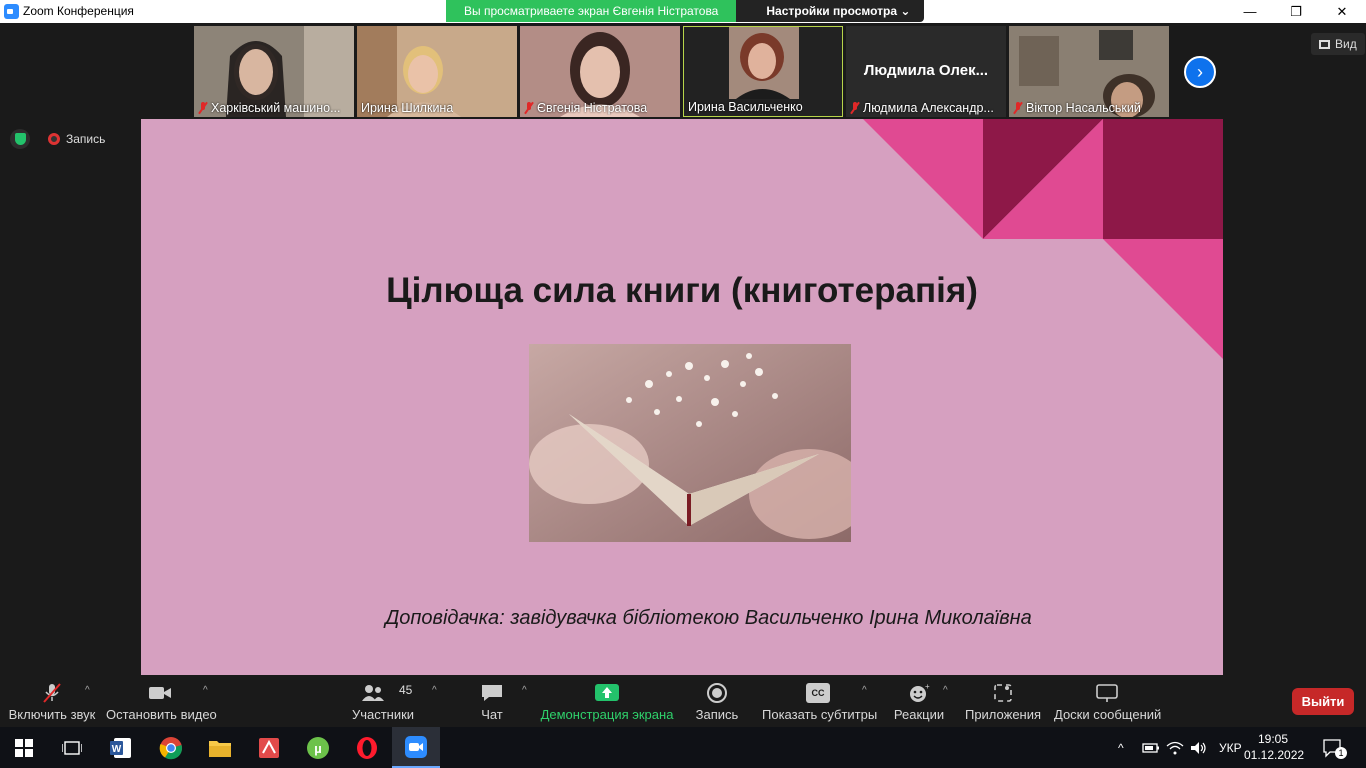  Describe the element at coordinates (600, 71) in the screenshot. I see `participant-tile: Євгенія Ністратова` at that location.